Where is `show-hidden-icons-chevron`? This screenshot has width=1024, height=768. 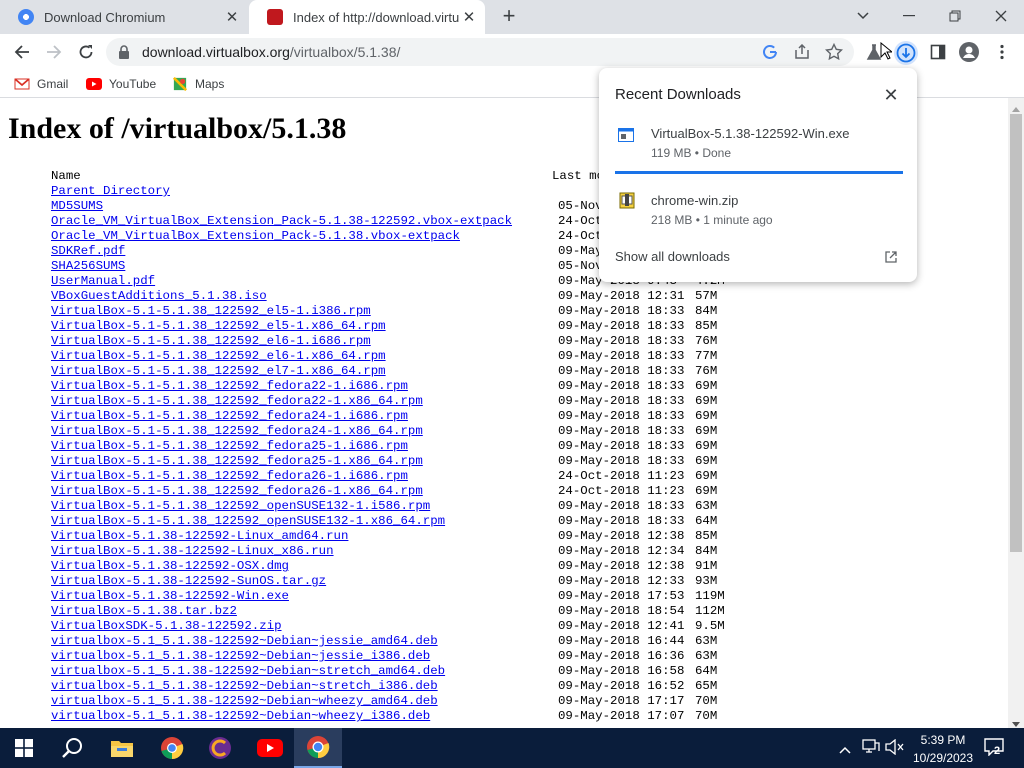
show-hidden-icons-chevron is located at coordinates (845, 750).